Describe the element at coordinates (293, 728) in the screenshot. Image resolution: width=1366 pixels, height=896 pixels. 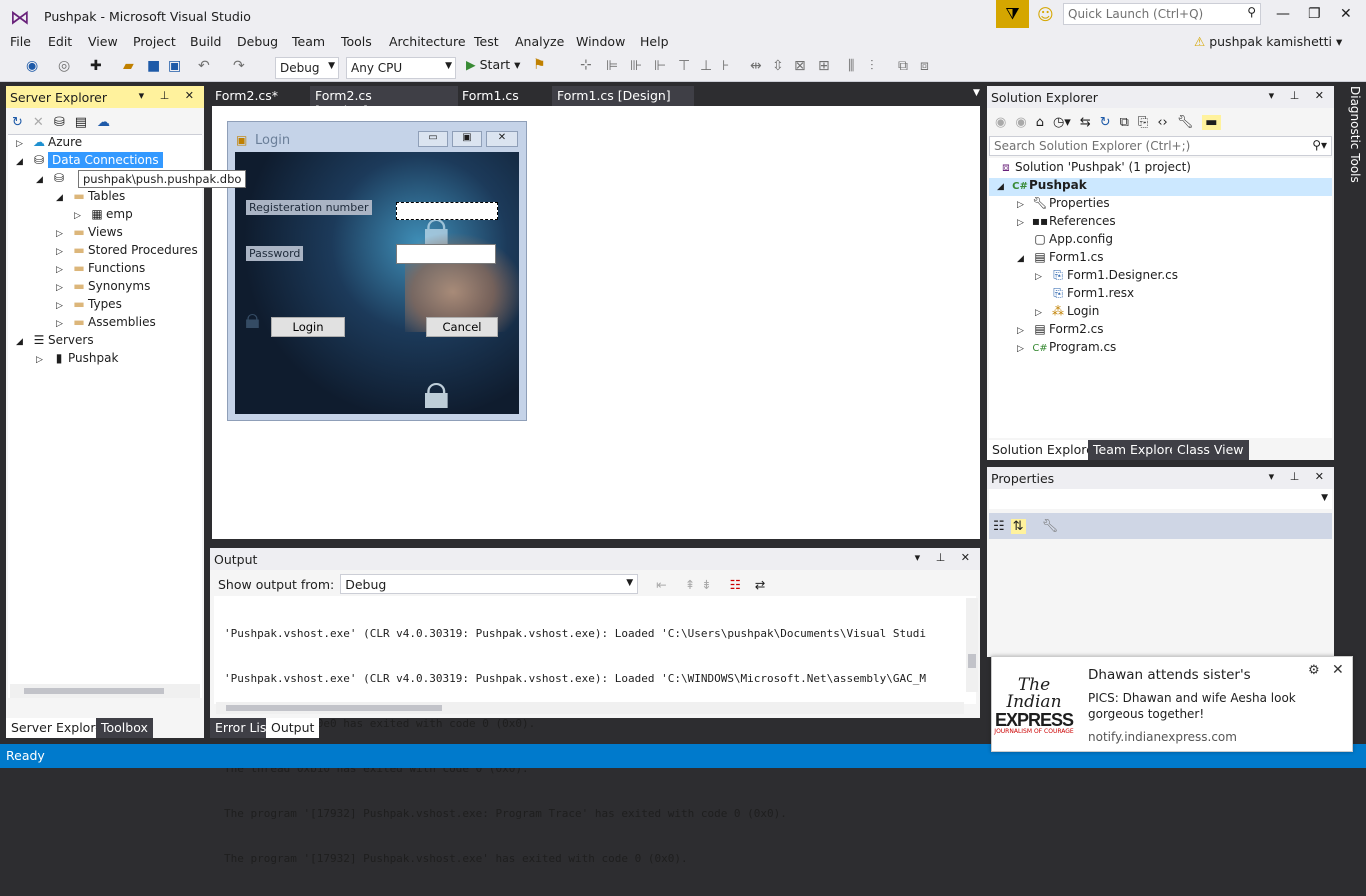
I see `tab-output: Output` at that location.